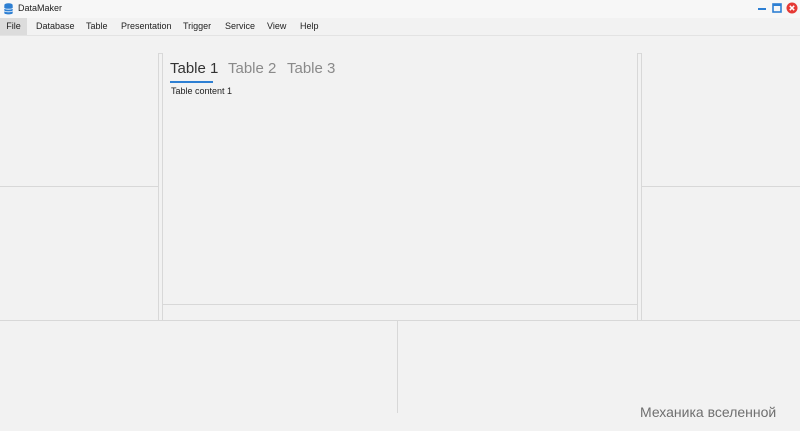  Describe the element at coordinates (792, 8) in the screenshot. I see `close-icon` at that location.